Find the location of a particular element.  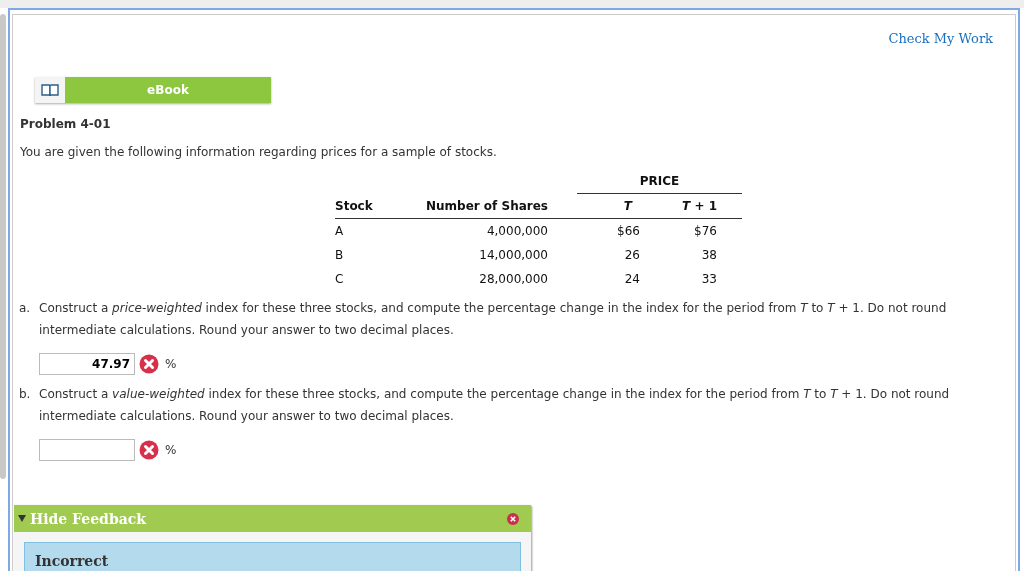

table-cell: 4,000,000 is located at coordinates (517, 231).